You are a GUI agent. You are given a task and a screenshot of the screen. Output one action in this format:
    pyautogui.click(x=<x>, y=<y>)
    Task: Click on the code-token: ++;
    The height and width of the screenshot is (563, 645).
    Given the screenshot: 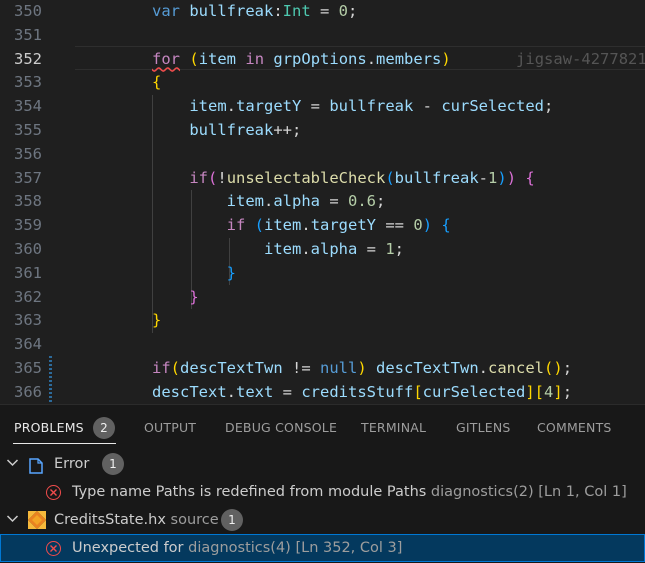 What is the action you would take?
    pyautogui.click(x=287, y=130)
    